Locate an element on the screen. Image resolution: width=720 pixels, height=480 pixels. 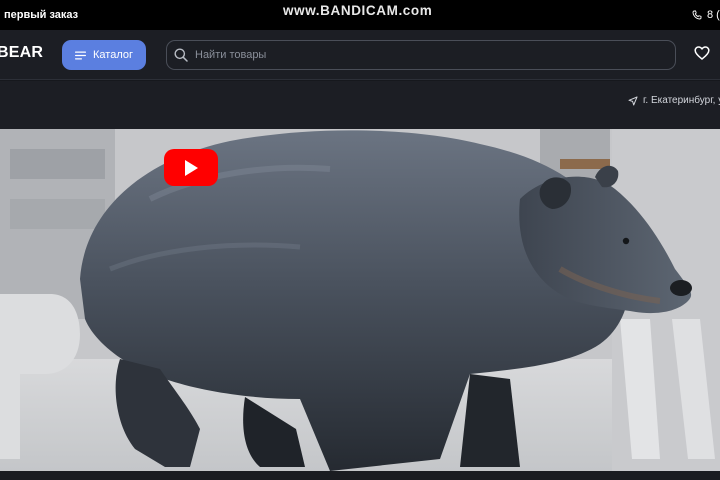
search-box is located at coordinates (421, 55).